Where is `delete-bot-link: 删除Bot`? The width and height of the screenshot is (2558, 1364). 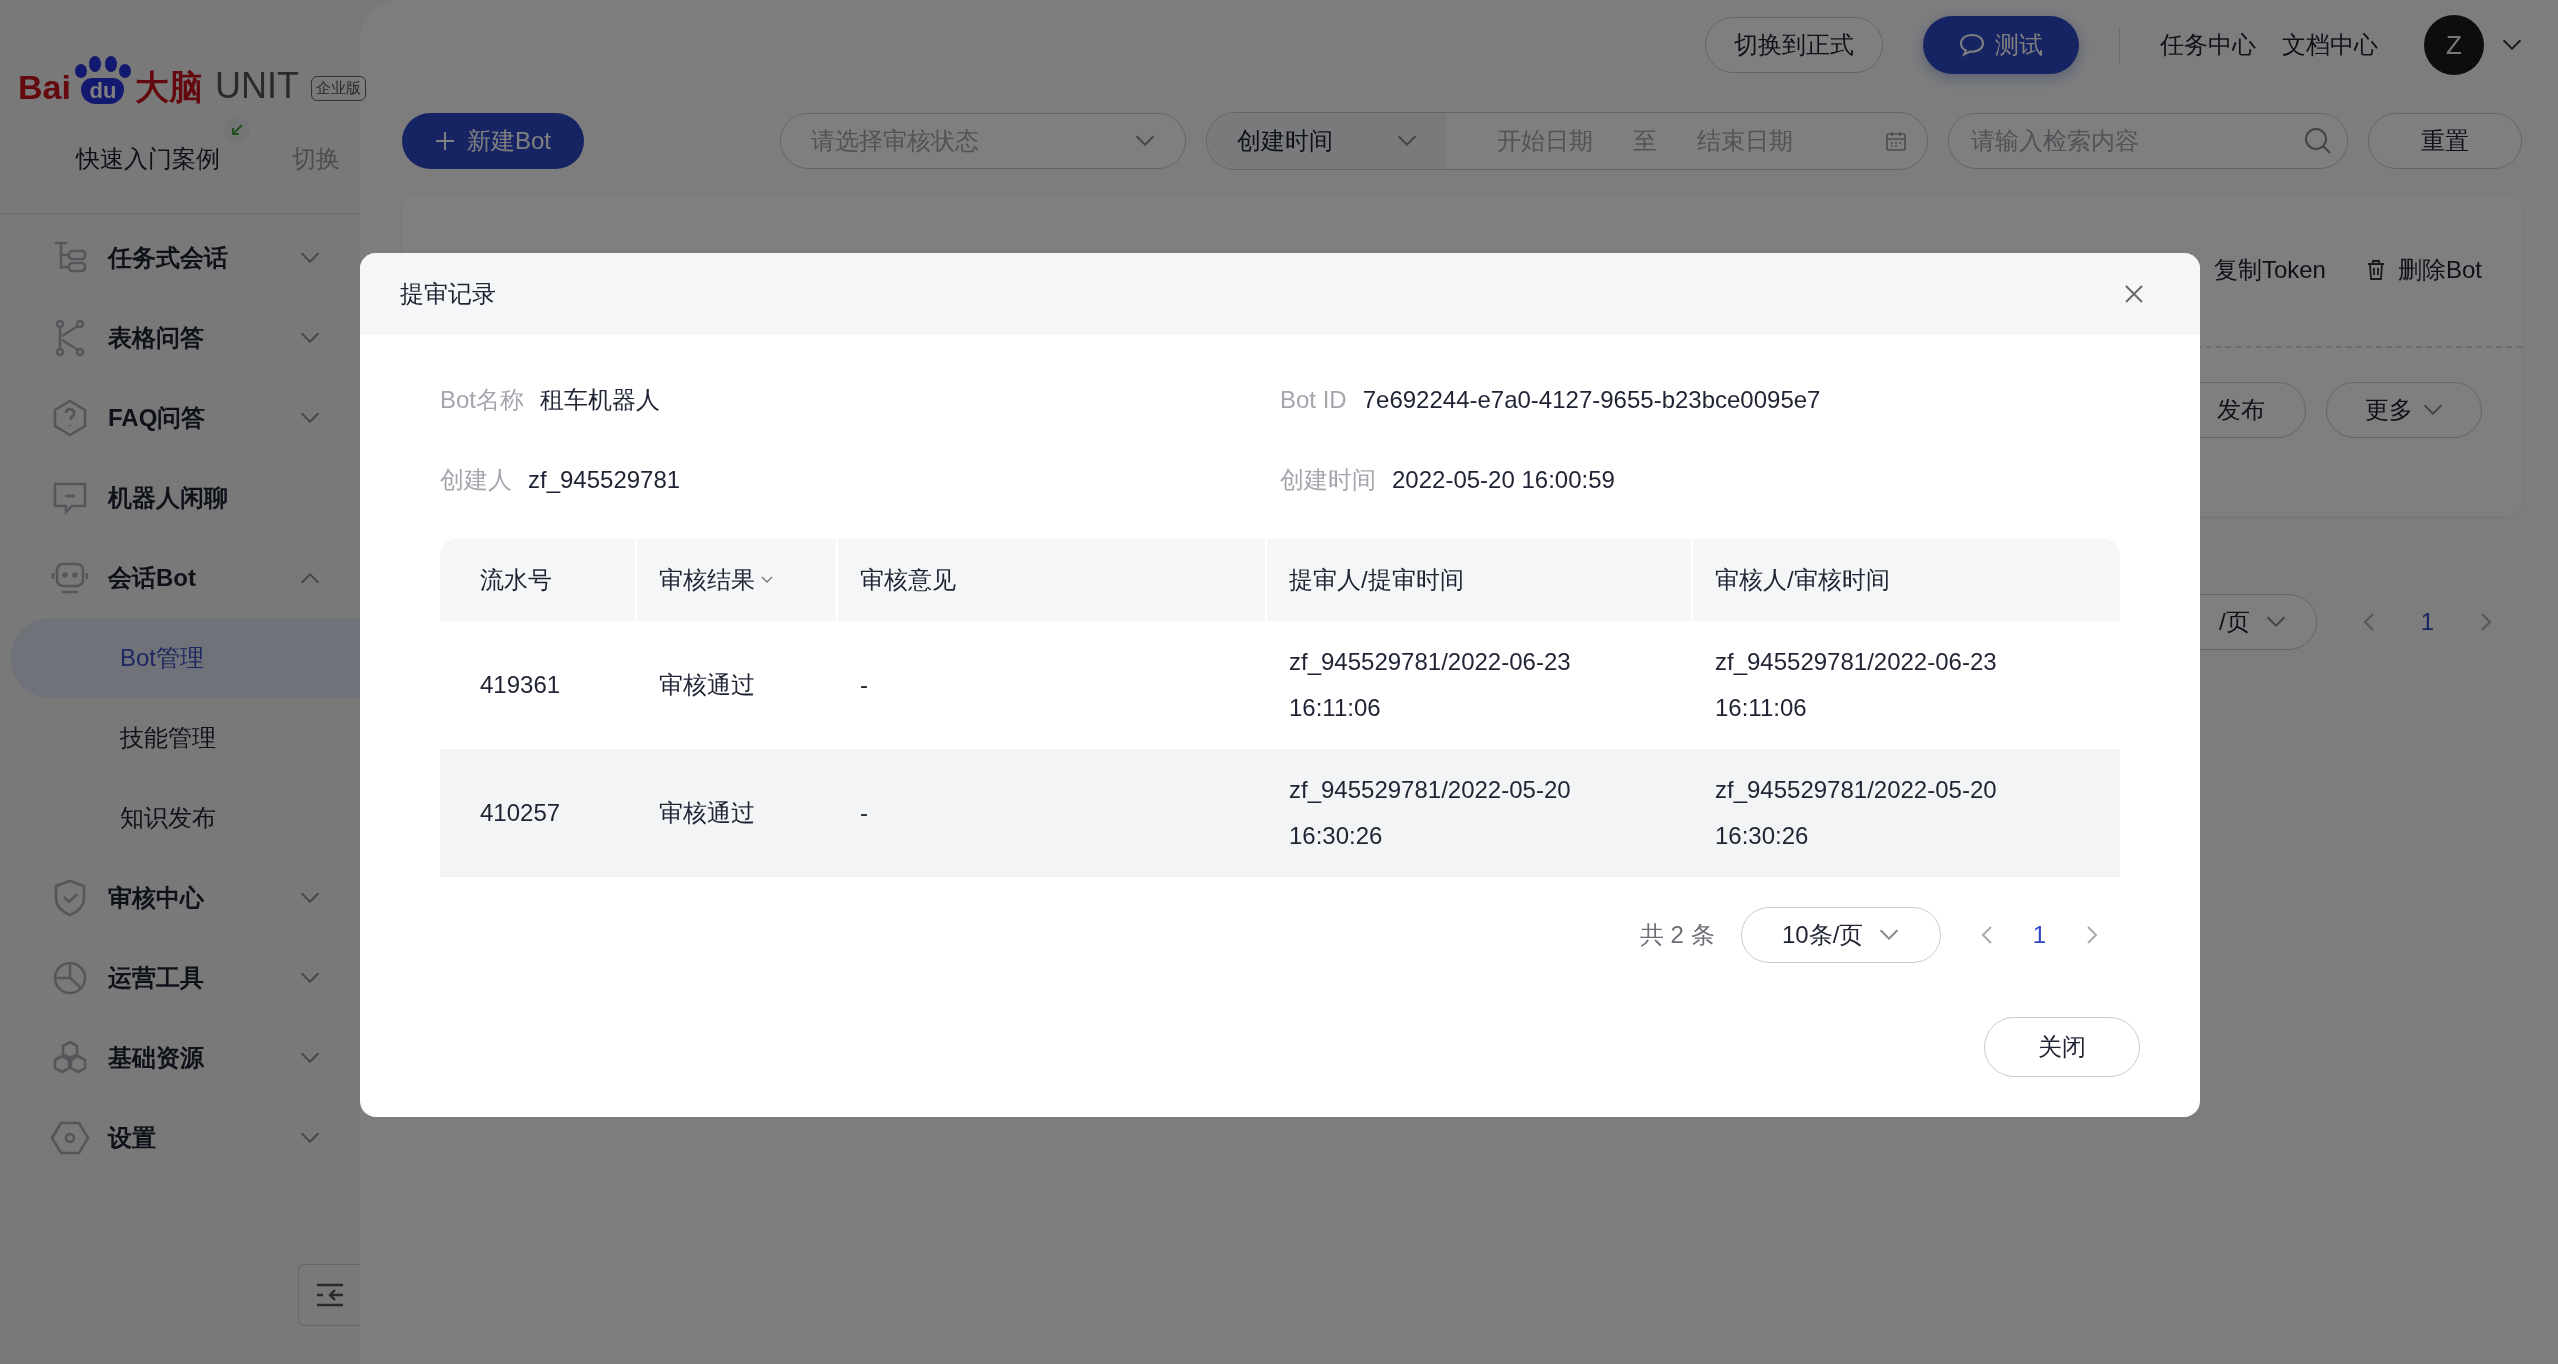
delete-bot-link: 删除Bot is located at coordinates (2423, 270).